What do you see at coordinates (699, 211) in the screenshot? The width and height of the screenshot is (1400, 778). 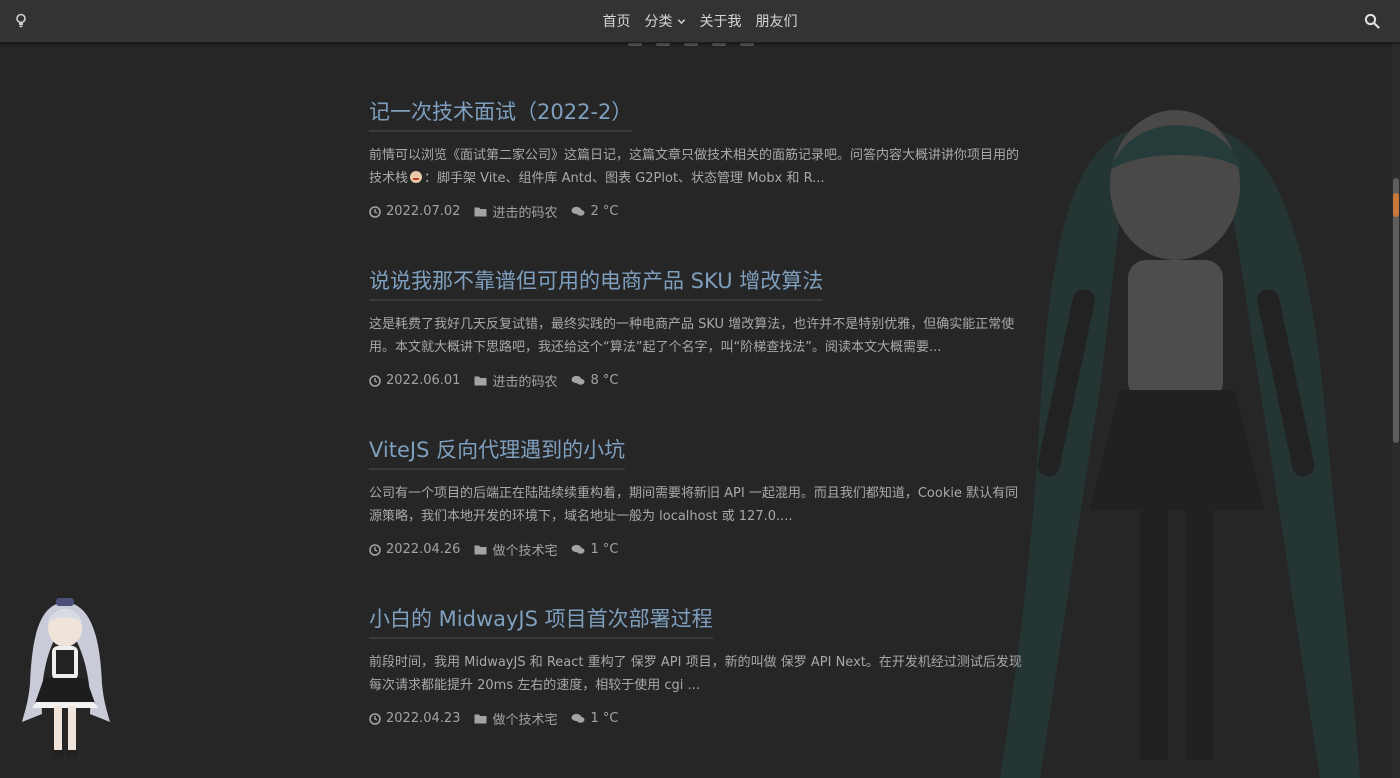 I see `post-meta: 2022.07.02 进击的码农 2 °C` at bounding box center [699, 211].